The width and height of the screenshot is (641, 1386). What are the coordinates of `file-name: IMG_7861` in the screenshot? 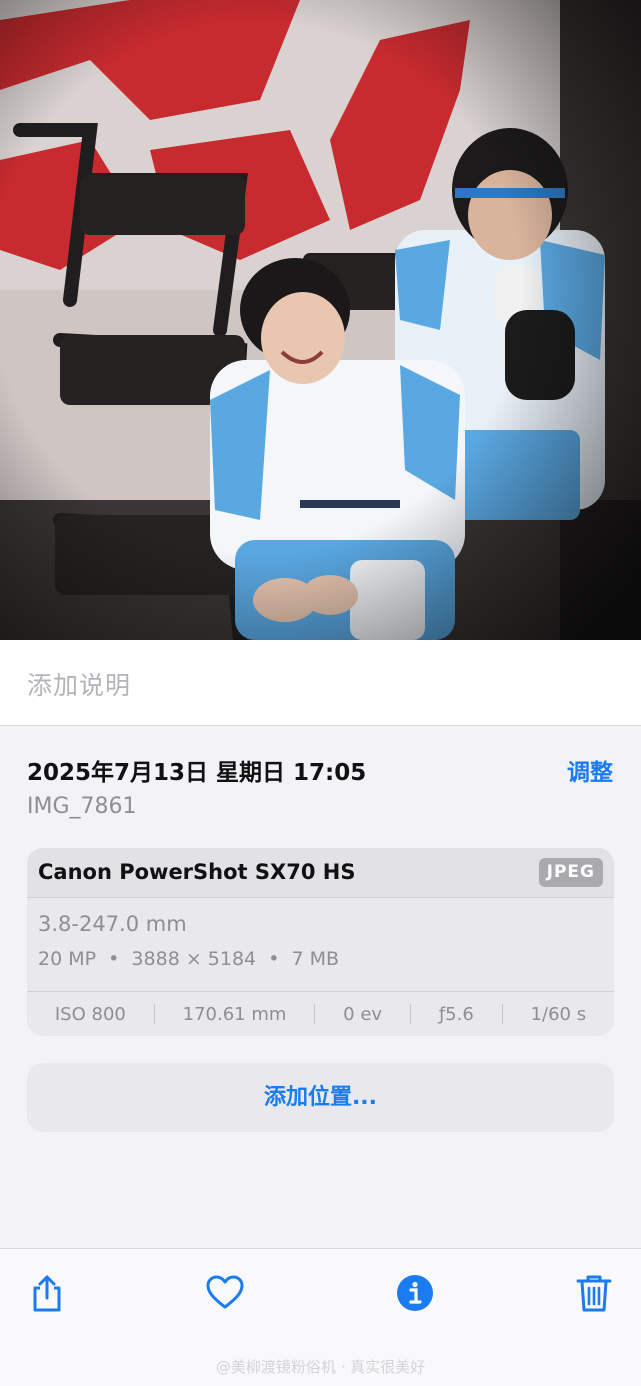 It's located at (82, 806).